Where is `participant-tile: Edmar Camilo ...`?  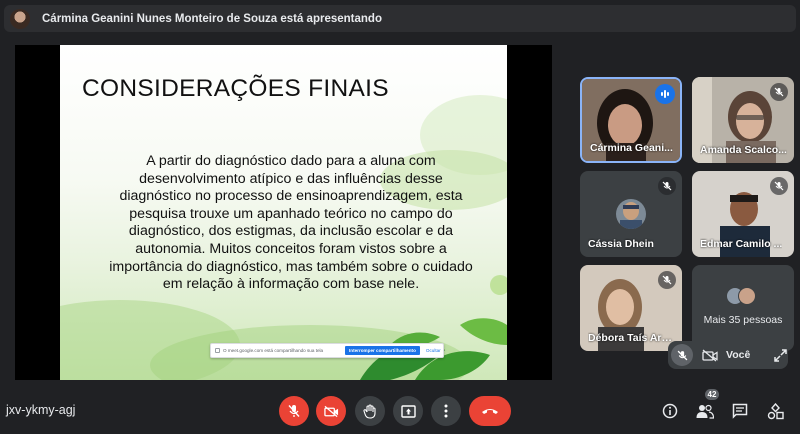 participant-tile: Edmar Camilo ... is located at coordinates (743, 214).